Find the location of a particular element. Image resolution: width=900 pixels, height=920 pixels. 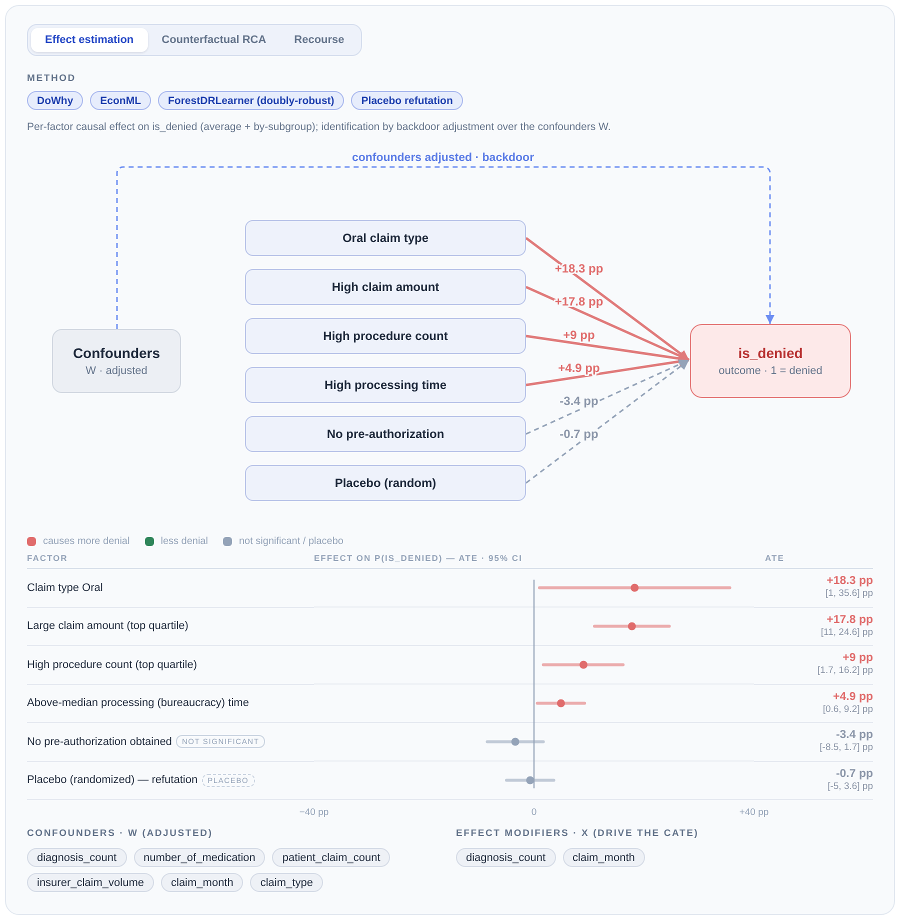

section-label: EFFECT MODIFIERS · X (DRIVE THE CATE) is located at coordinates (578, 834).